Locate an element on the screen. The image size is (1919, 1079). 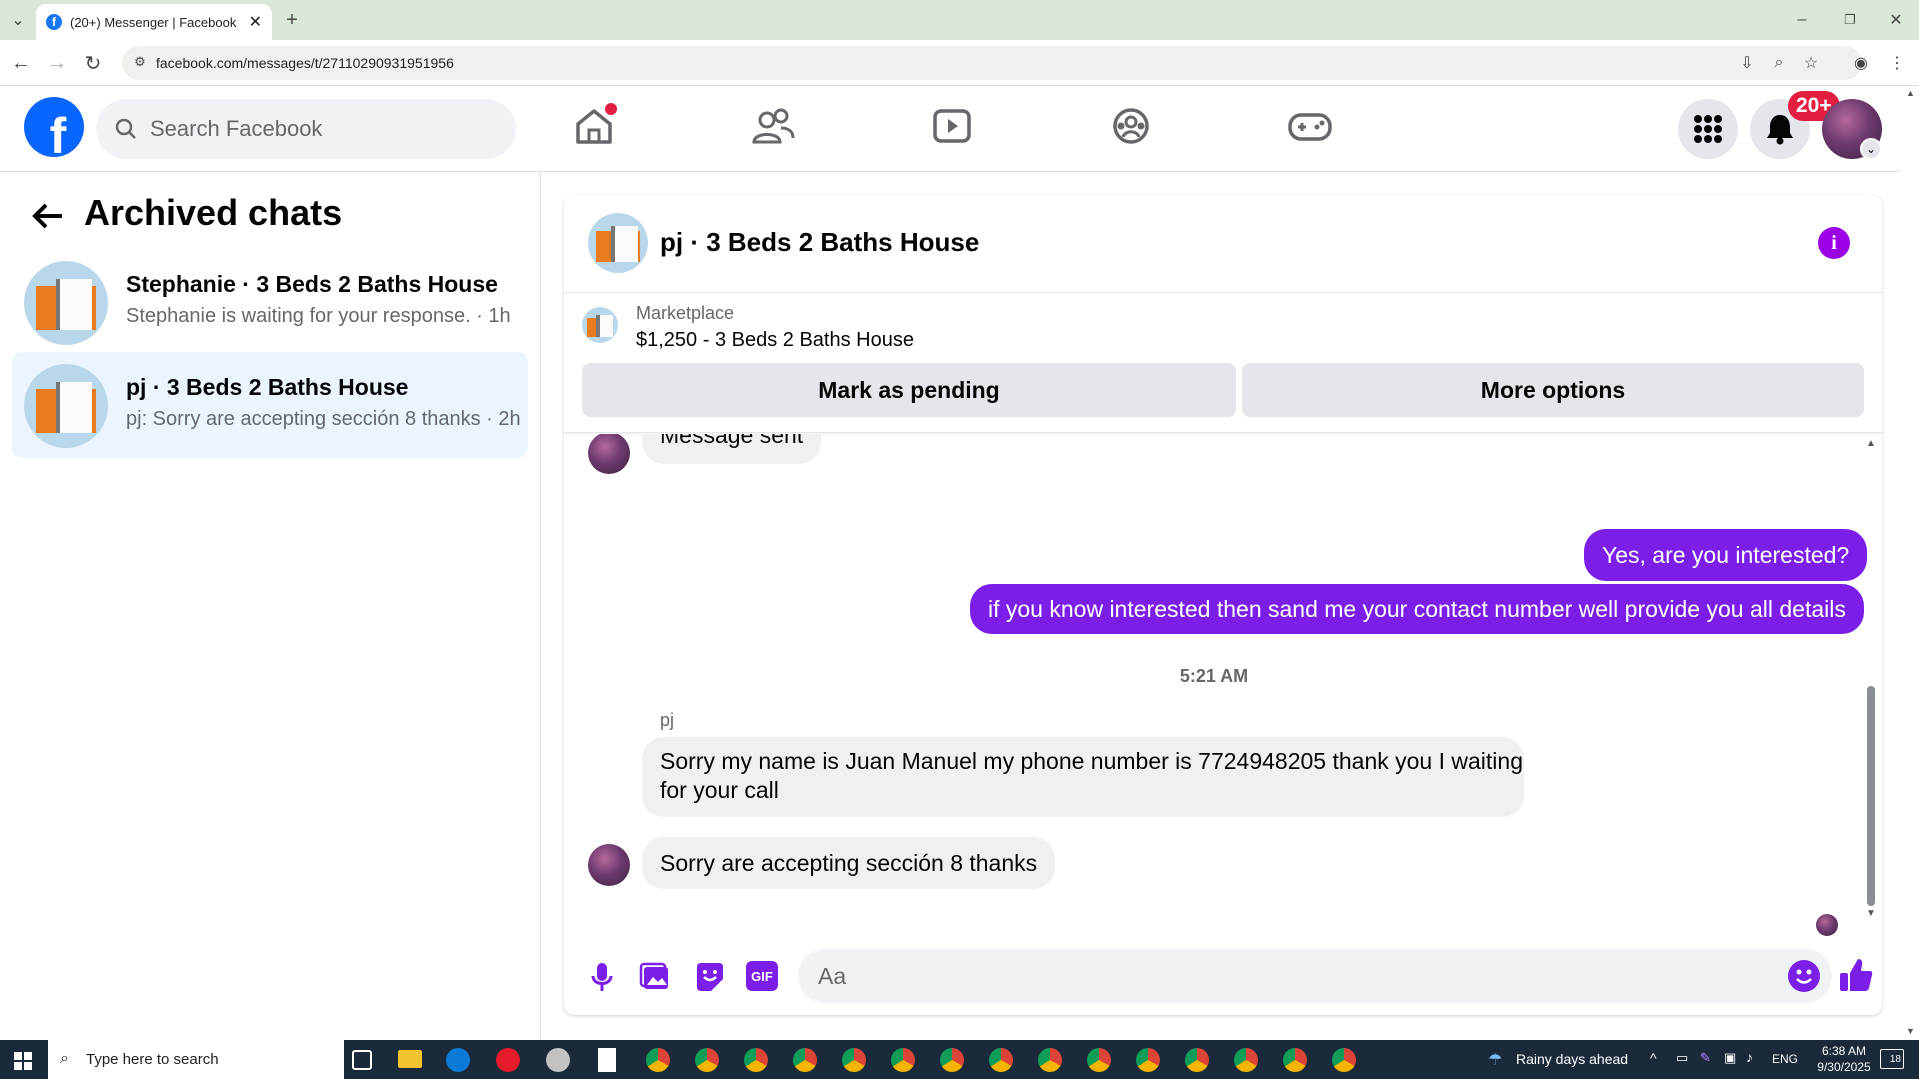
grid-icon is located at coordinates (1708, 129).